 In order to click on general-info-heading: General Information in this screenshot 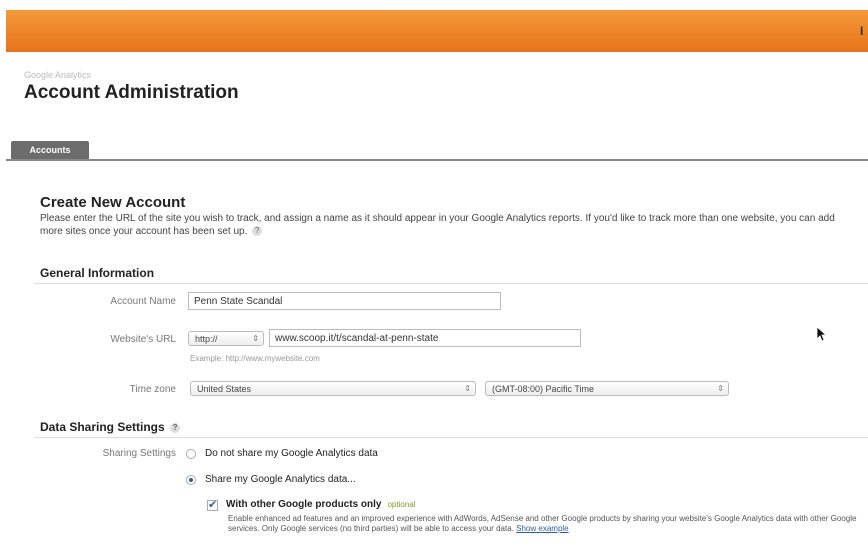, I will do `click(97, 273)`.